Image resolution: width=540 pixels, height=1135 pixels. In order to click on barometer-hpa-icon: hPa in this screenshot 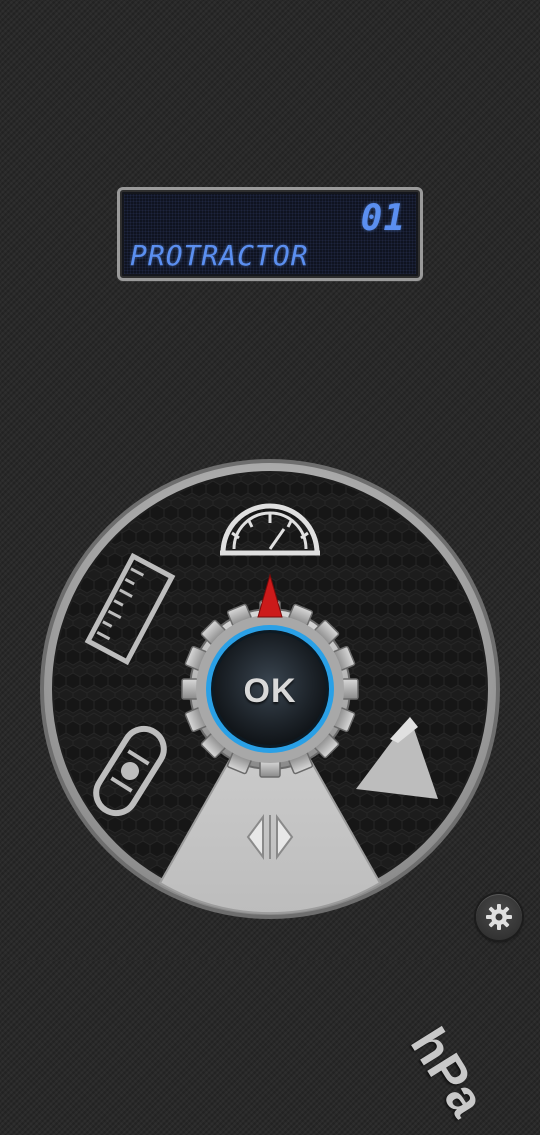, I will do `click(447, 1071)`.